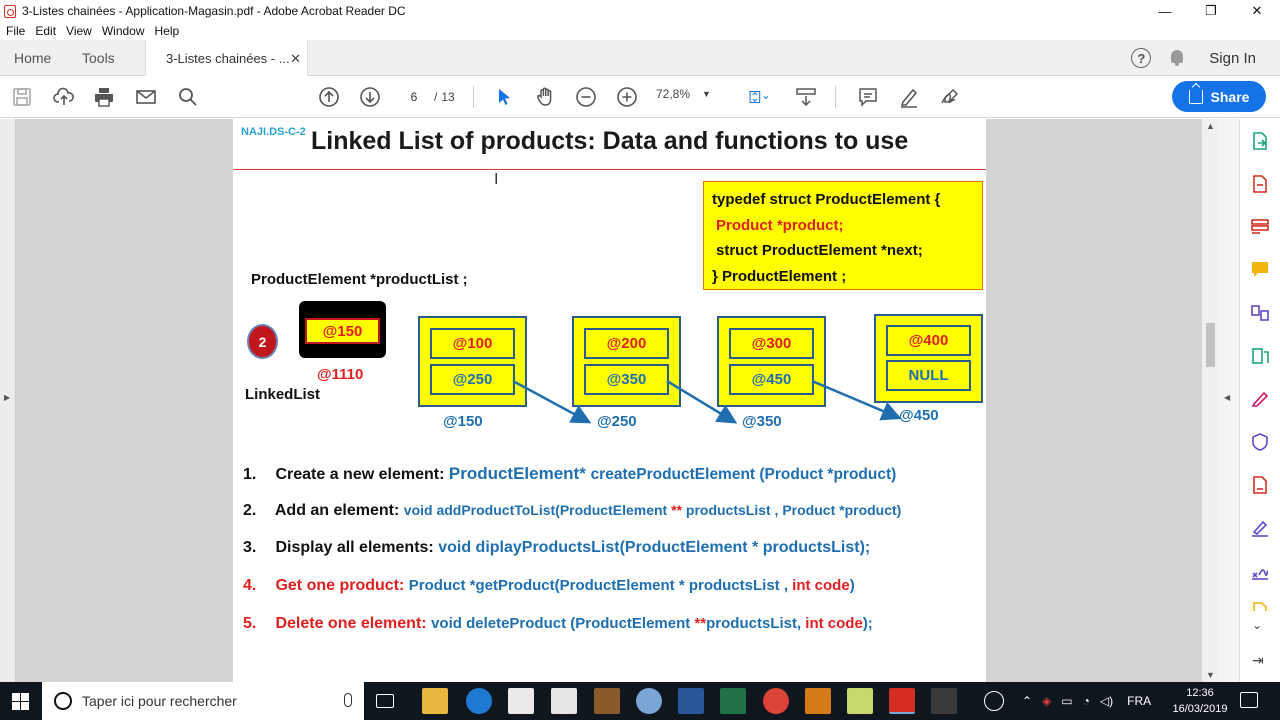  Describe the element at coordinates (1260, 571) in the screenshot. I see `certificates-icon` at that location.